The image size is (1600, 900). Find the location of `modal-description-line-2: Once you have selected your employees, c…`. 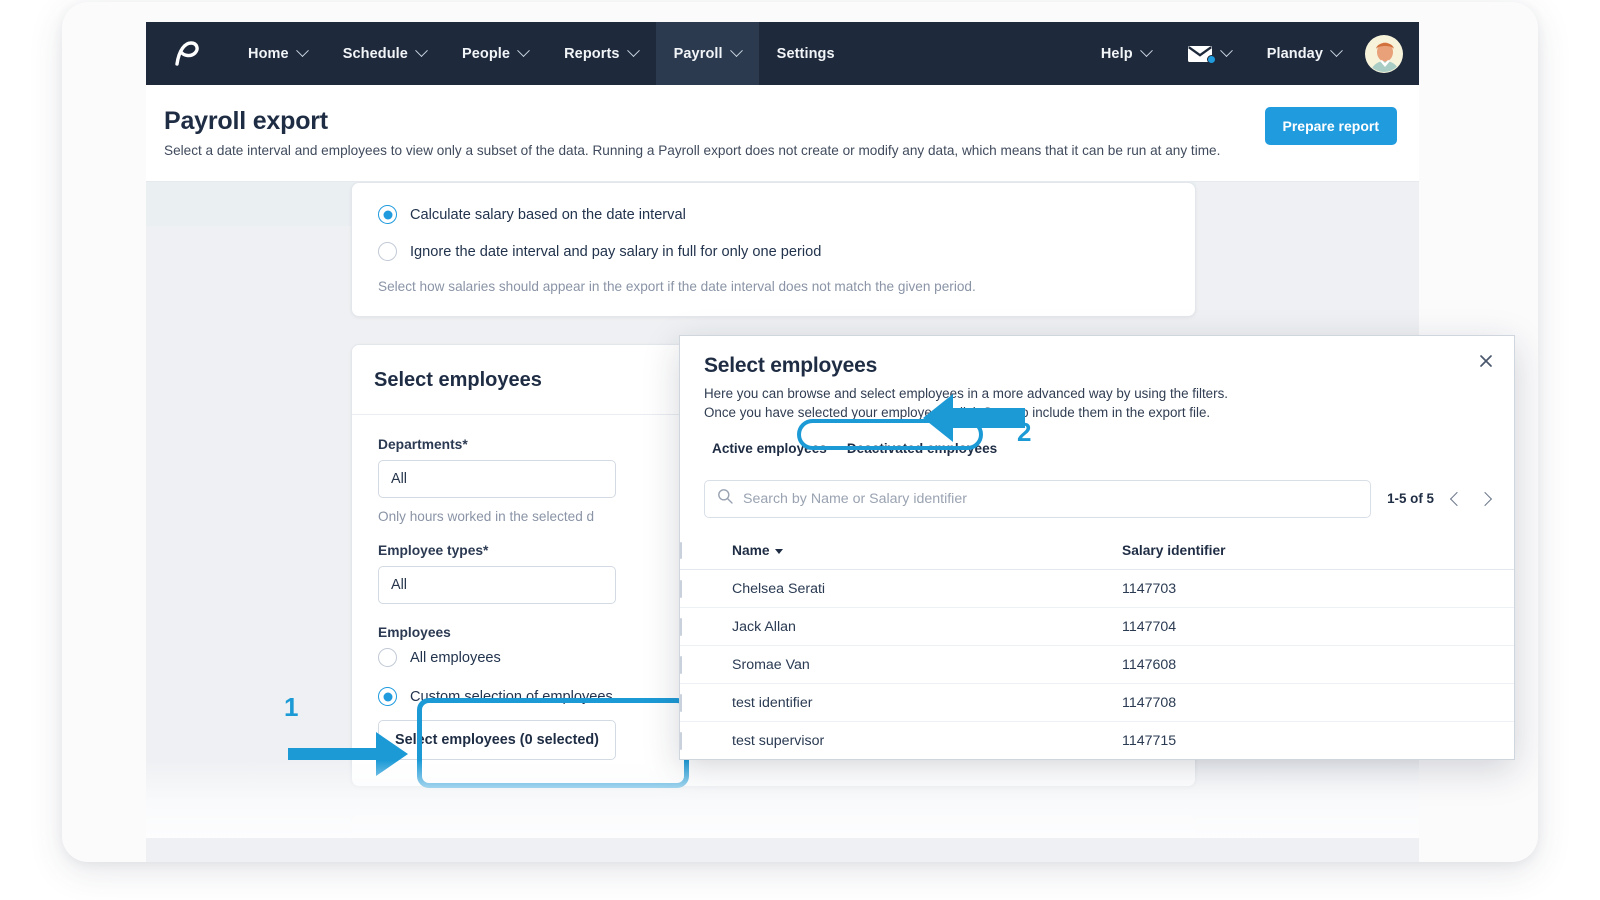

modal-description-line-2: Once you have selected your employees, c… is located at coordinates (957, 413).